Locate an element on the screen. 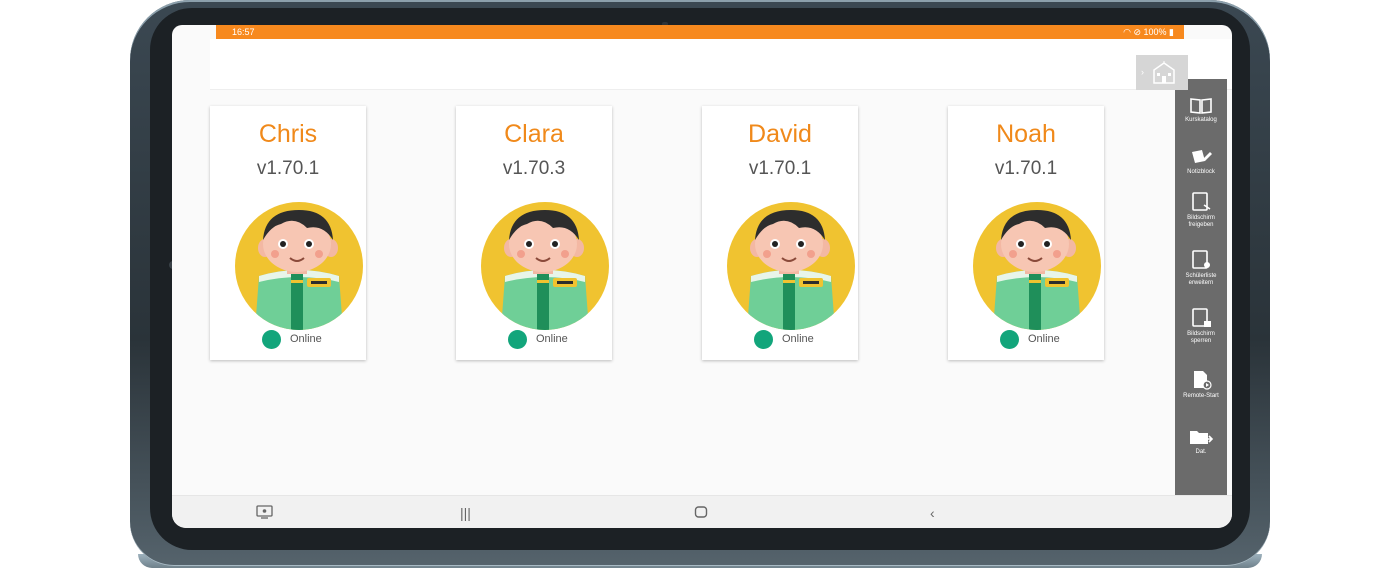 The height and width of the screenshot is (570, 1400). book-icon is located at coordinates (1201, 106).